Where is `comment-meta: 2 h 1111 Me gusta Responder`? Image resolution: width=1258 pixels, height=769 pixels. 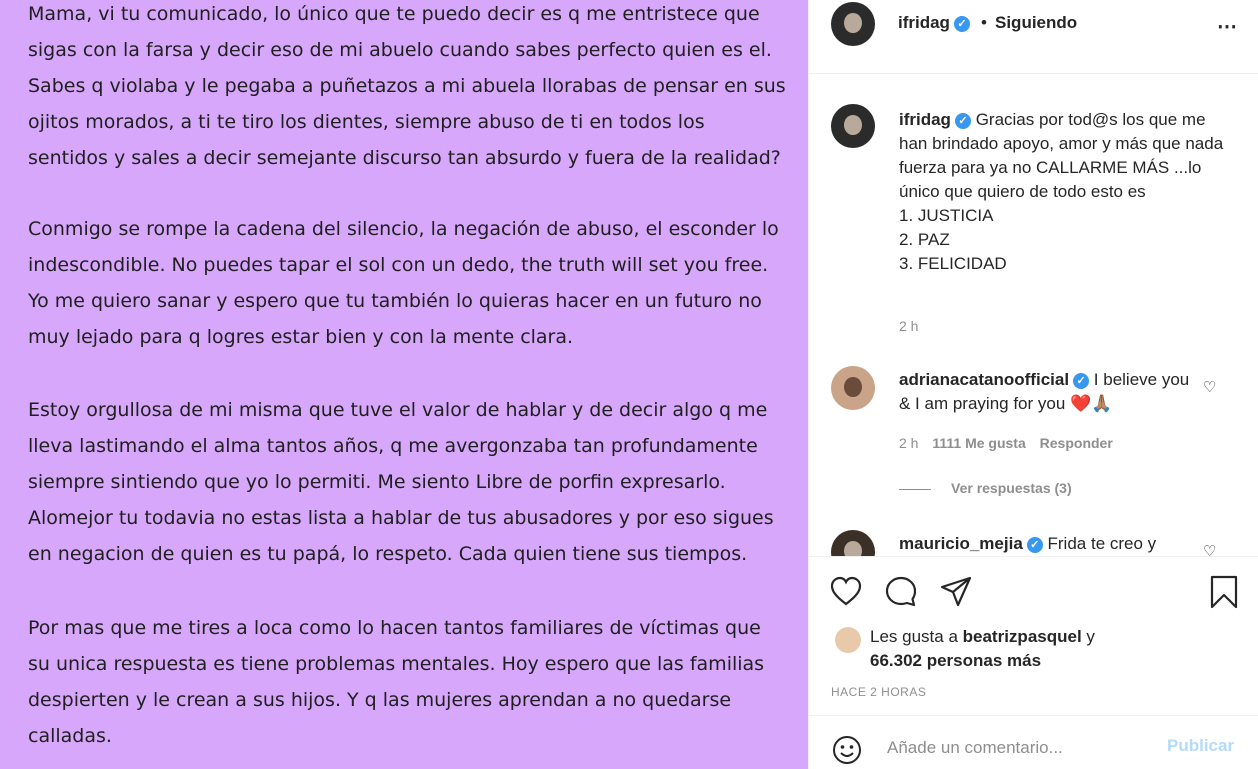 comment-meta: 2 h 1111 Me gusta Responder is located at coordinates (1011, 443).